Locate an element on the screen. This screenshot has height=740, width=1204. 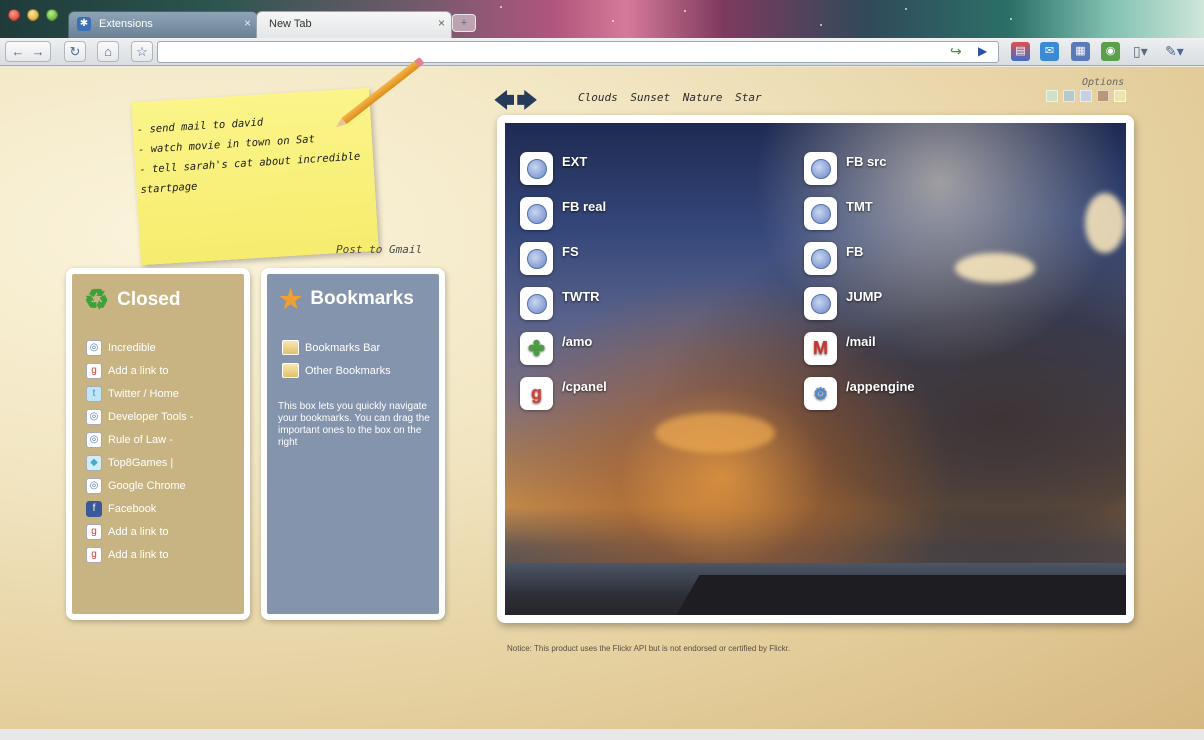
back-arrow-icon: ← is located at coordinates (17, 51).